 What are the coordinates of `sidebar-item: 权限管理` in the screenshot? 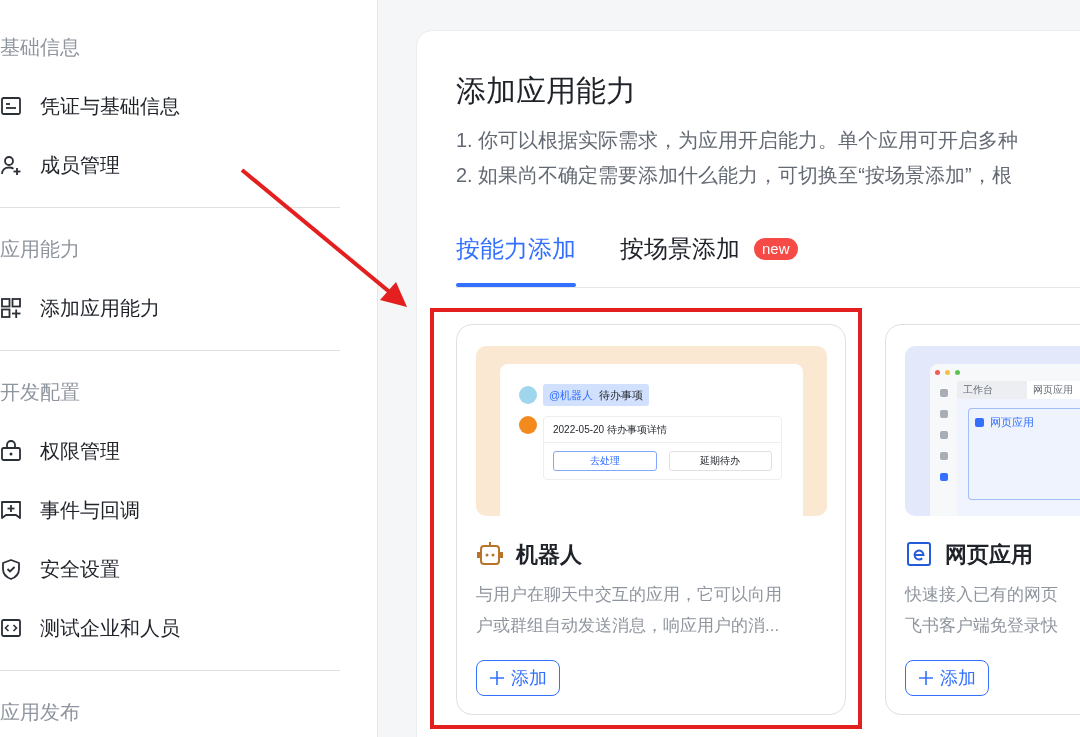 It's located at (80, 450).